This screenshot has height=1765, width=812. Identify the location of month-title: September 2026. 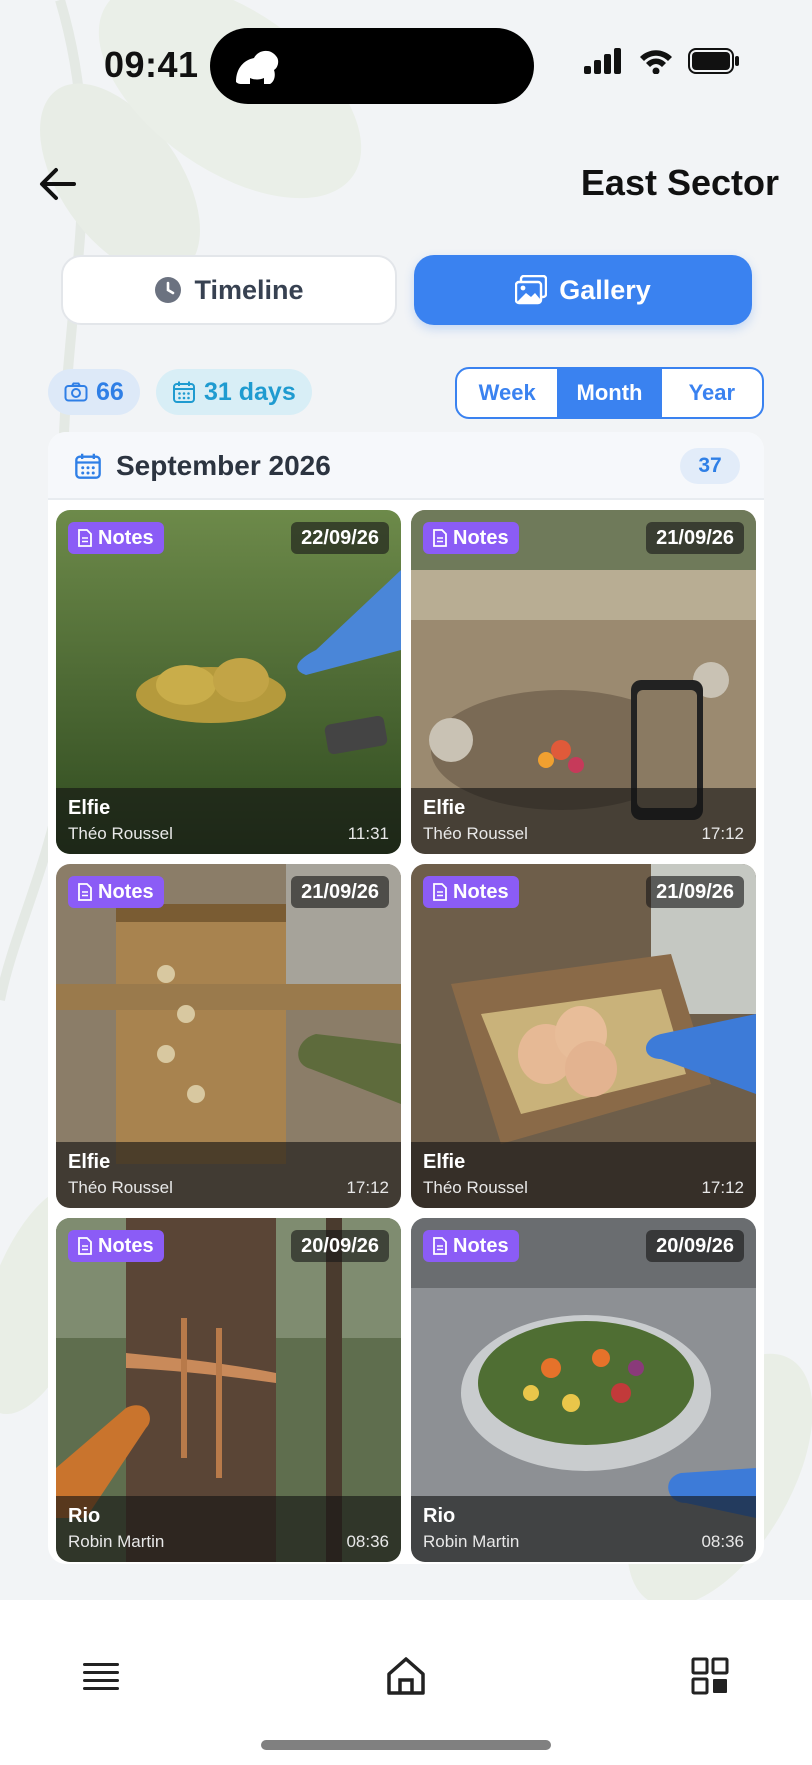
(223, 465).